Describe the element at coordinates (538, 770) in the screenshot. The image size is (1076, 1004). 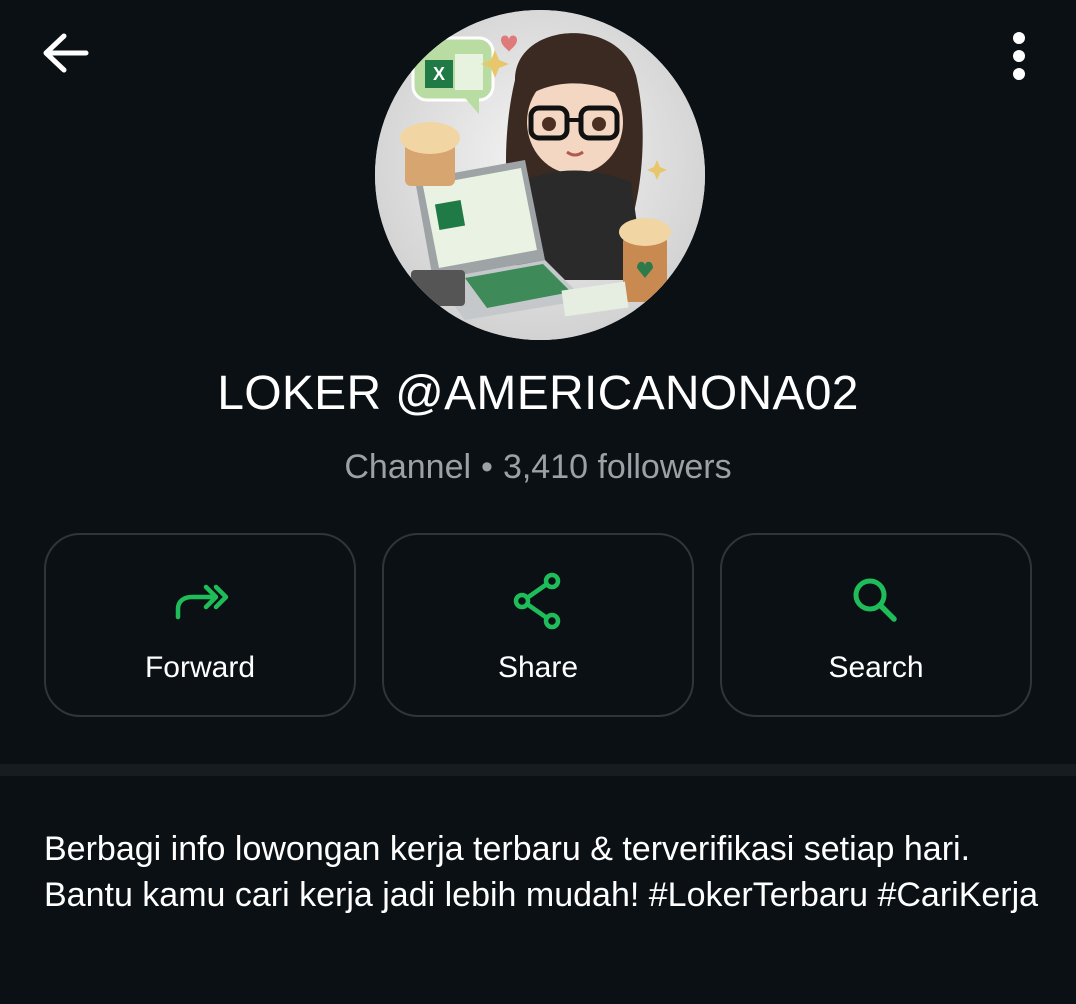
I see `section-divider` at that location.